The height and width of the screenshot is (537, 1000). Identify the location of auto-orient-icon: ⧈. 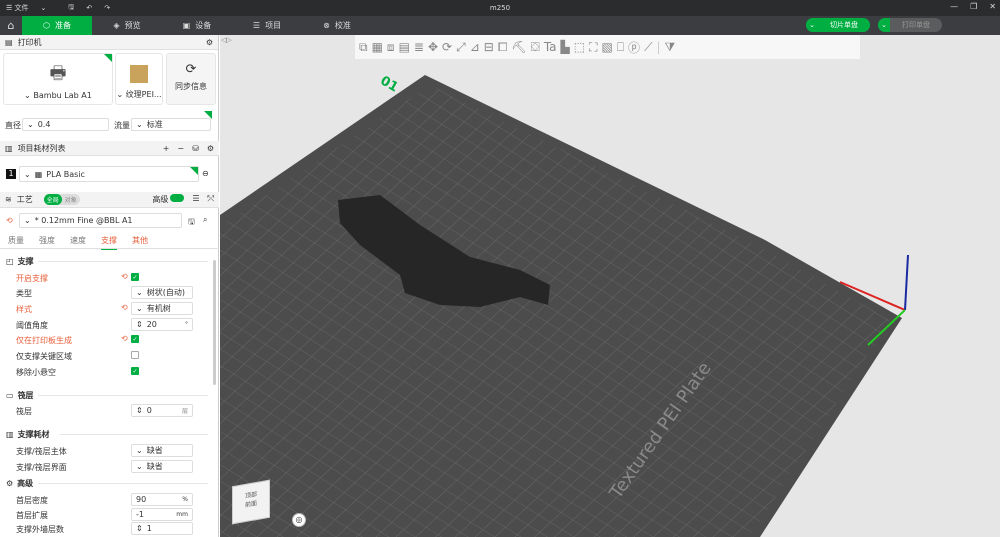
(391, 47).